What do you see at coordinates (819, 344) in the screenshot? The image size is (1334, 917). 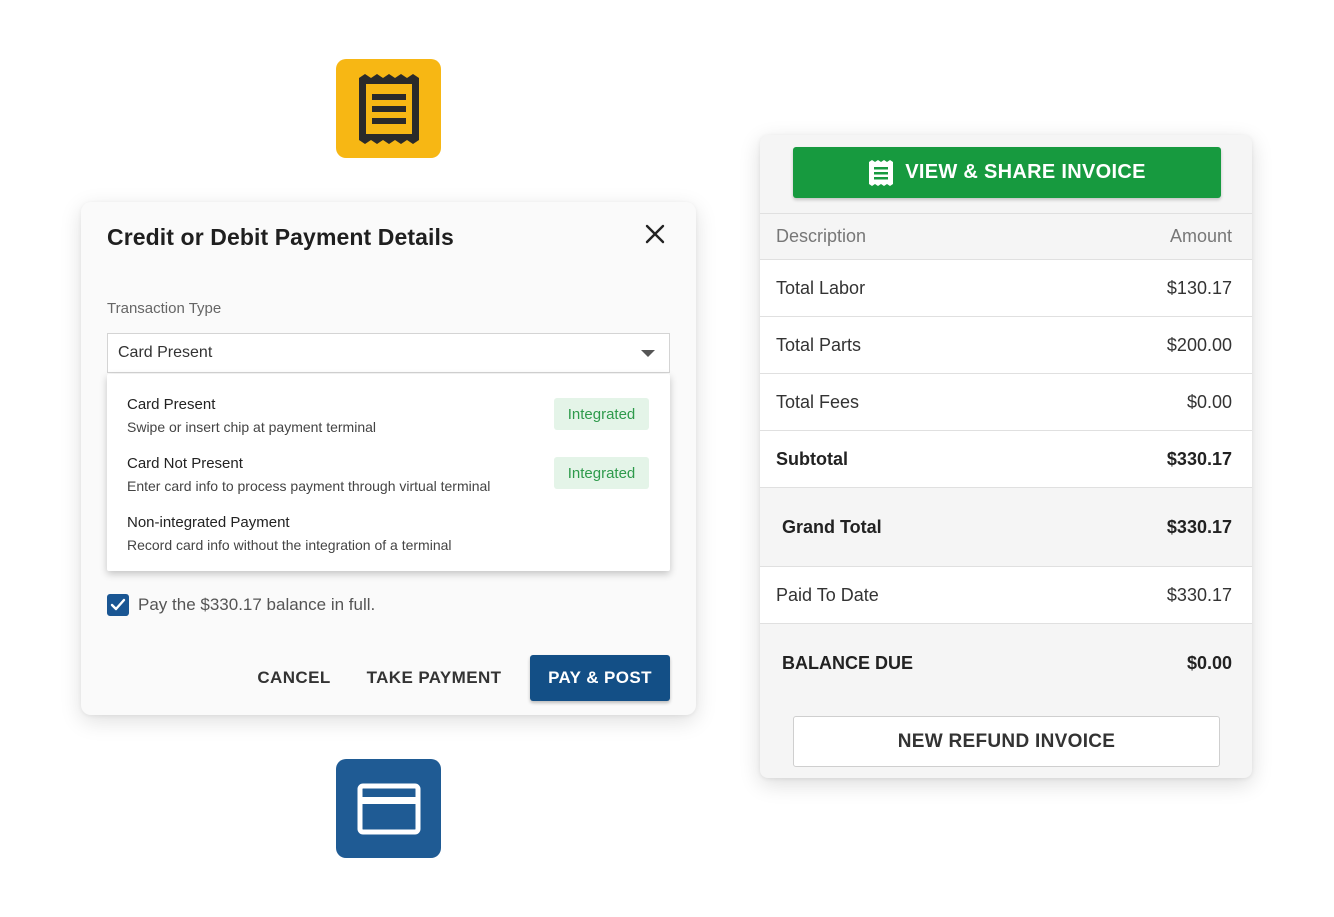 I see `row-label: Total Parts` at bounding box center [819, 344].